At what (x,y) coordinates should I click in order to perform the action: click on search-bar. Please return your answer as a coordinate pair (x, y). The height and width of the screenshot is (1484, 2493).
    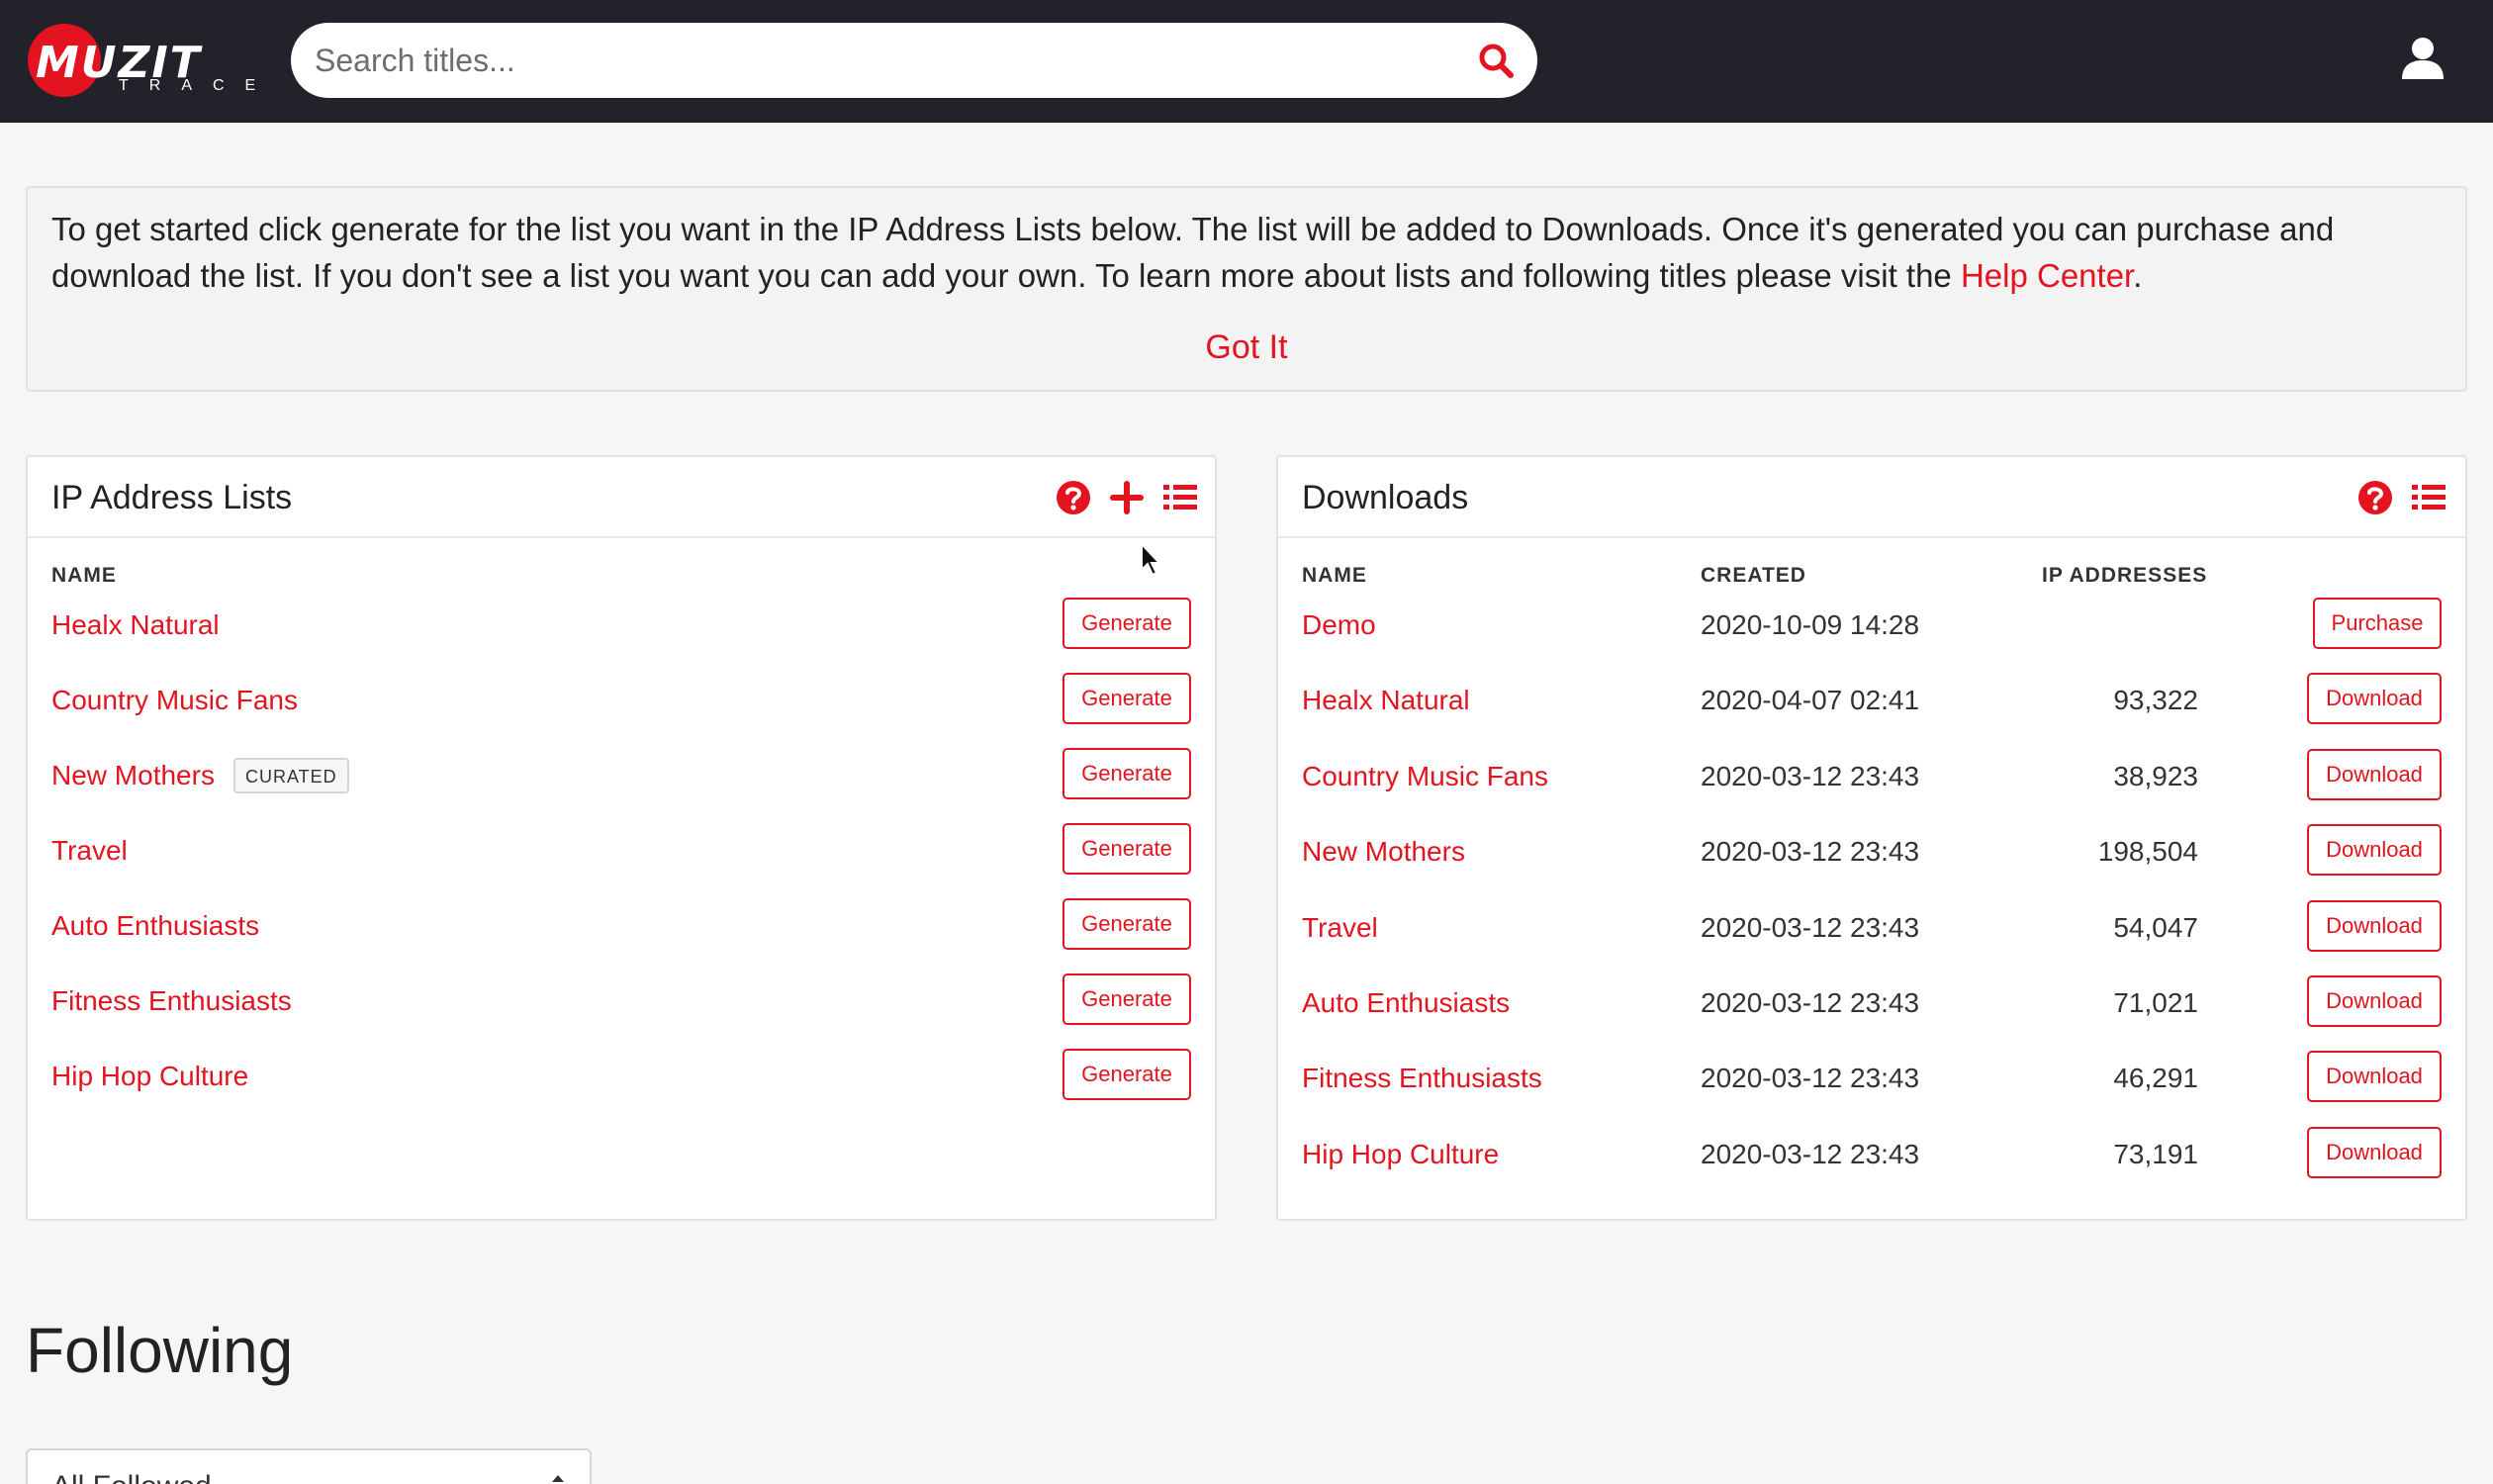
    Looking at the image, I should click on (914, 60).